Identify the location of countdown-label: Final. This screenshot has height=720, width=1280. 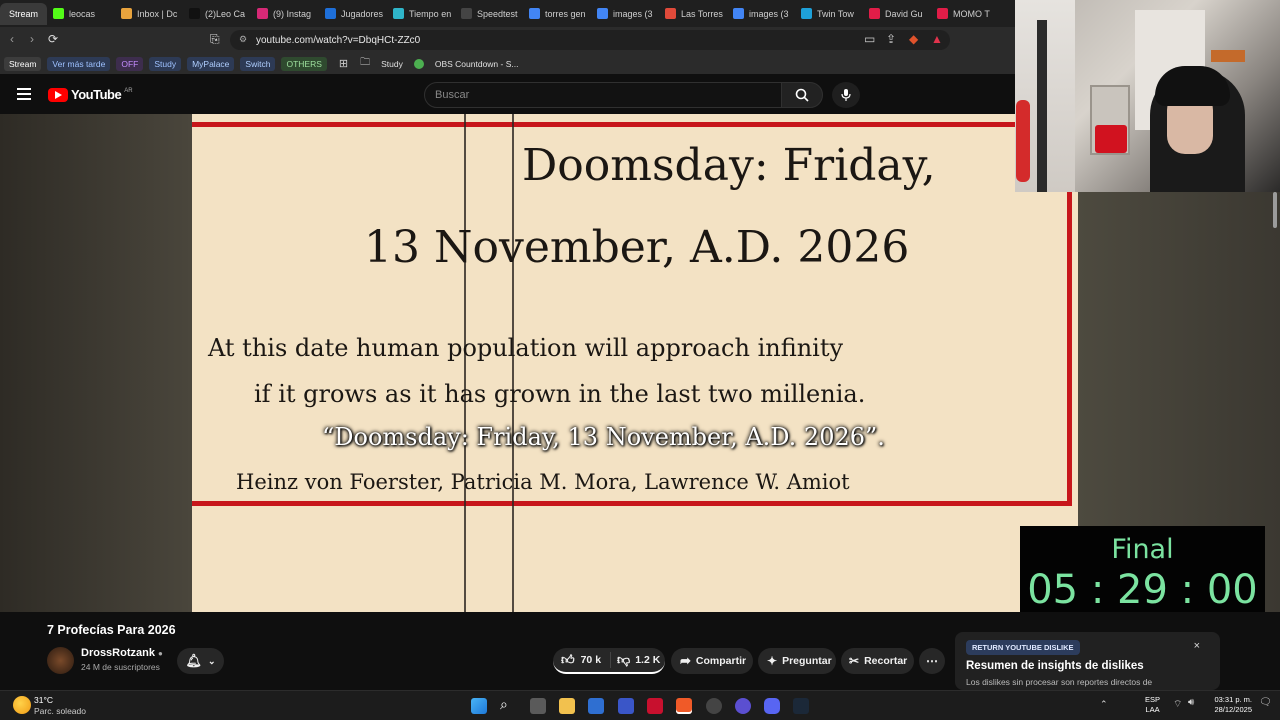
(1142, 549).